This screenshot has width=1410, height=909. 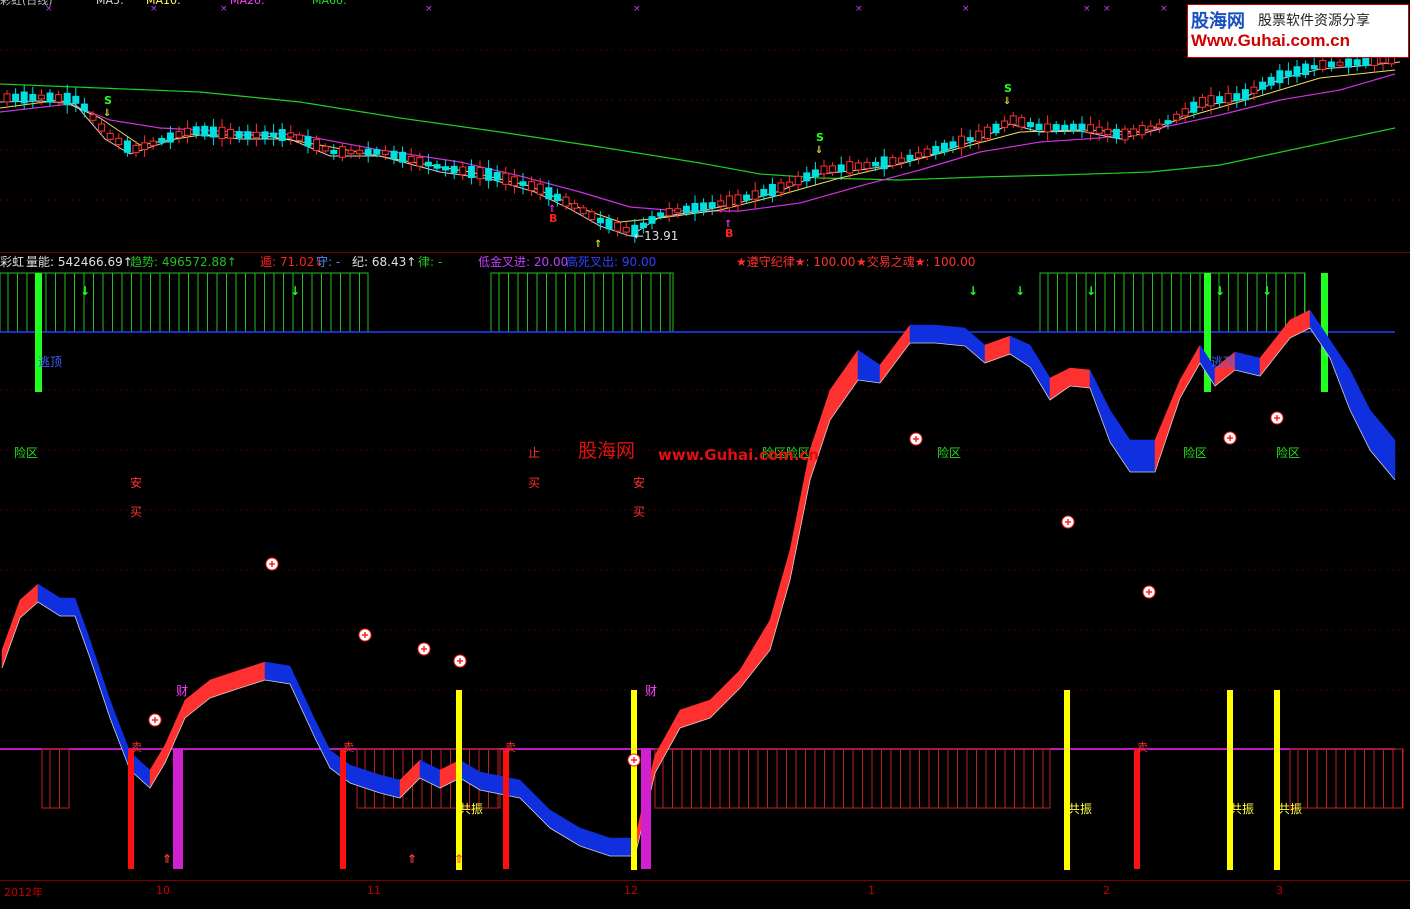 What do you see at coordinates (50, 362) in the screenshot?
I see `leave-top-label: 逃顶` at bounding box center [50, 362].